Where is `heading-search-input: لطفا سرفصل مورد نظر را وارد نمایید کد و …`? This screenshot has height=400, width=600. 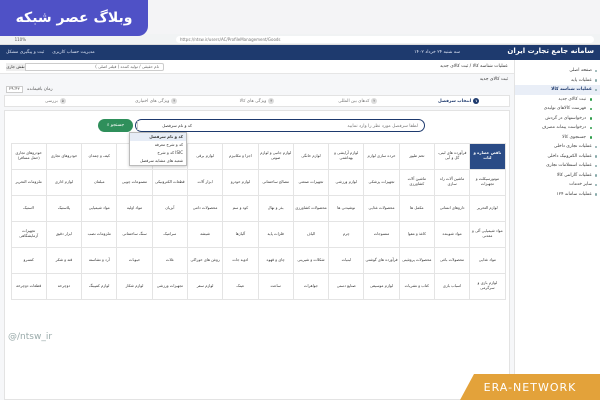
heading-search-input: لطفا سرفصل مورد نظر را وارد نمایید کد و … is located at coordinates (280, 125).